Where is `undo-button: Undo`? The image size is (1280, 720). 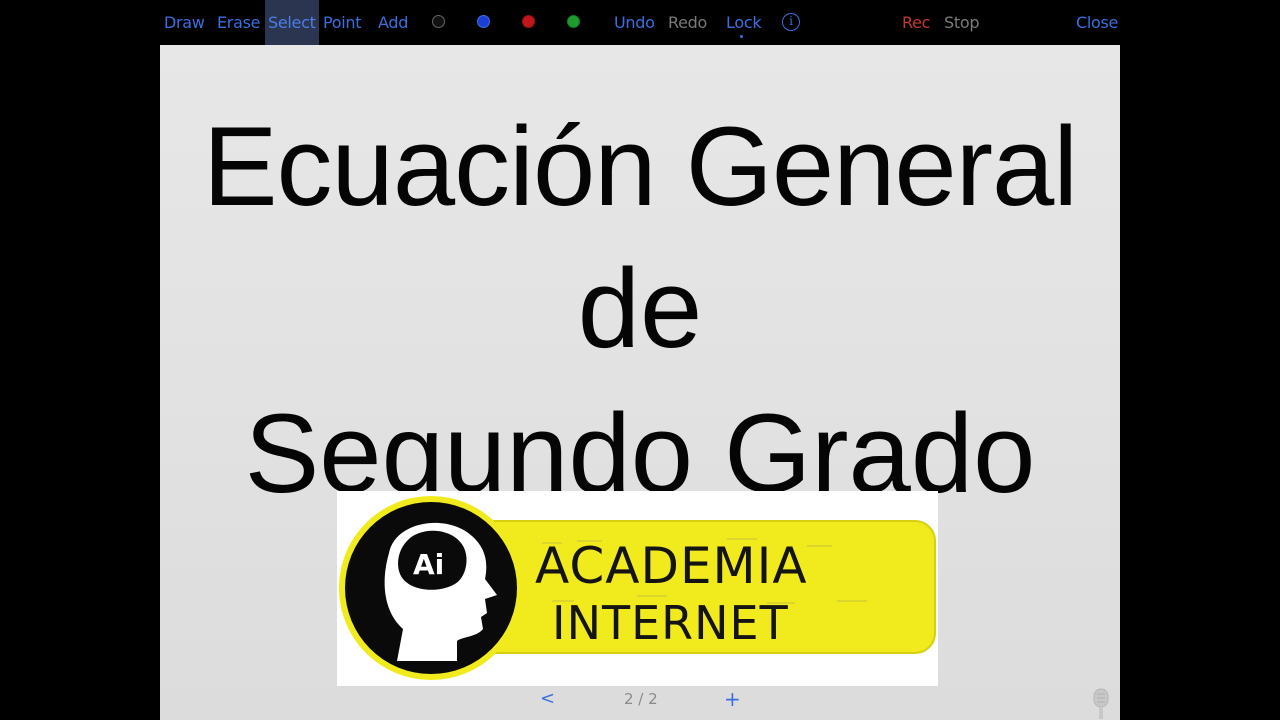
undo-button: Undo is located at coordinates (634, 22).